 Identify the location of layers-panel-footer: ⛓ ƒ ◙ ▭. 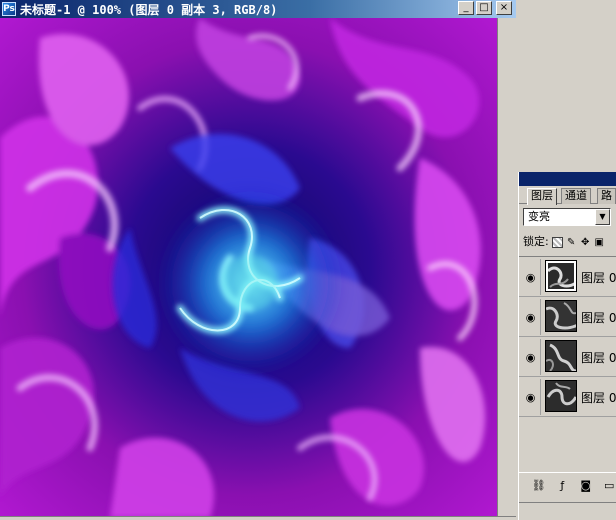
(567, 485).